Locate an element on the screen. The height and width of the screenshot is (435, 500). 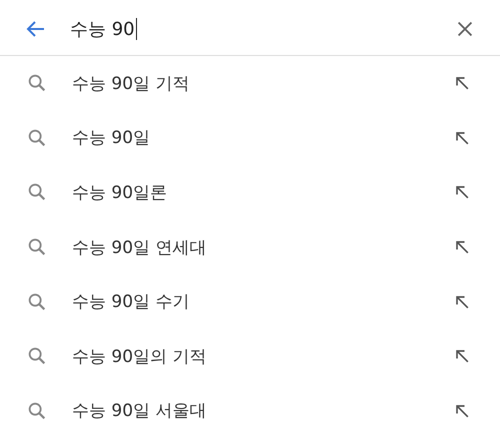
suggestion-text: 수능 90일 기적 is located at coordinates (262, 83).